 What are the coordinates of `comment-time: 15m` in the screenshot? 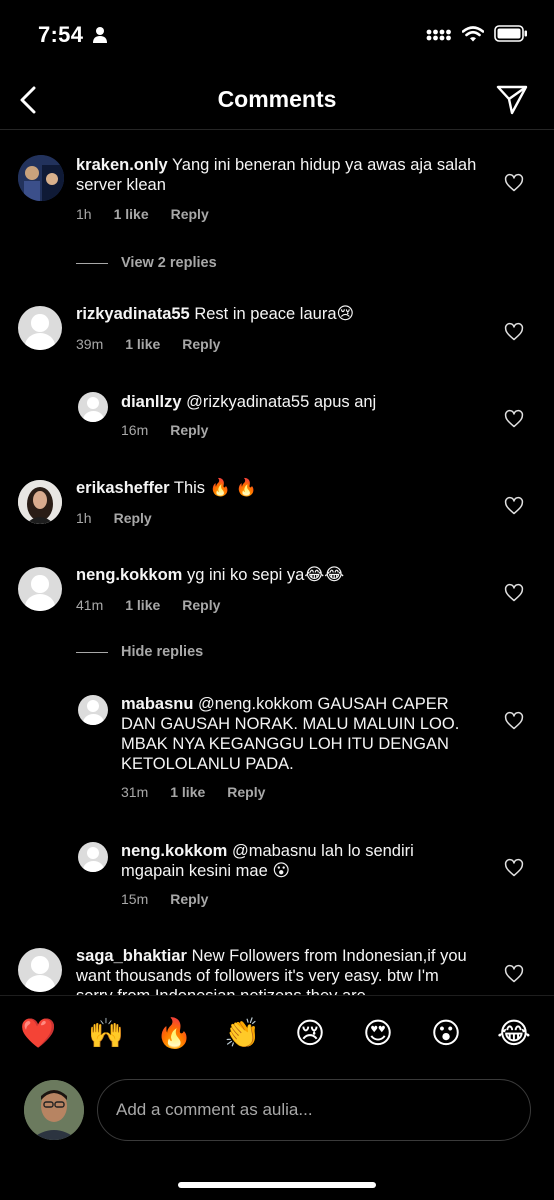 It's located at (135, 899).